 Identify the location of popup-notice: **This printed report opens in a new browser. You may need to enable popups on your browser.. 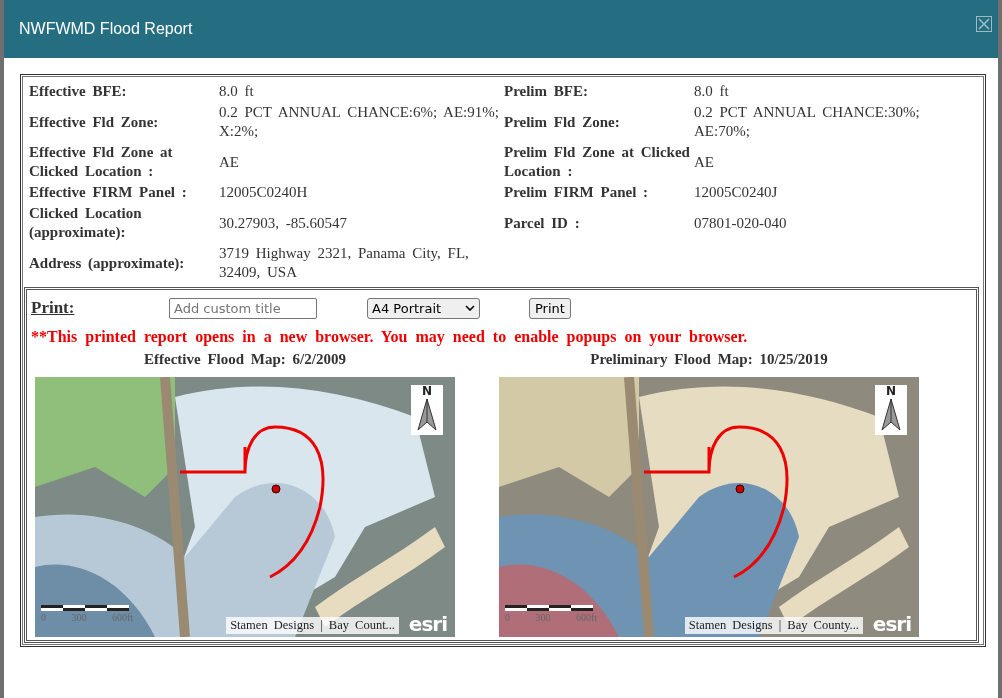
(390, 337).